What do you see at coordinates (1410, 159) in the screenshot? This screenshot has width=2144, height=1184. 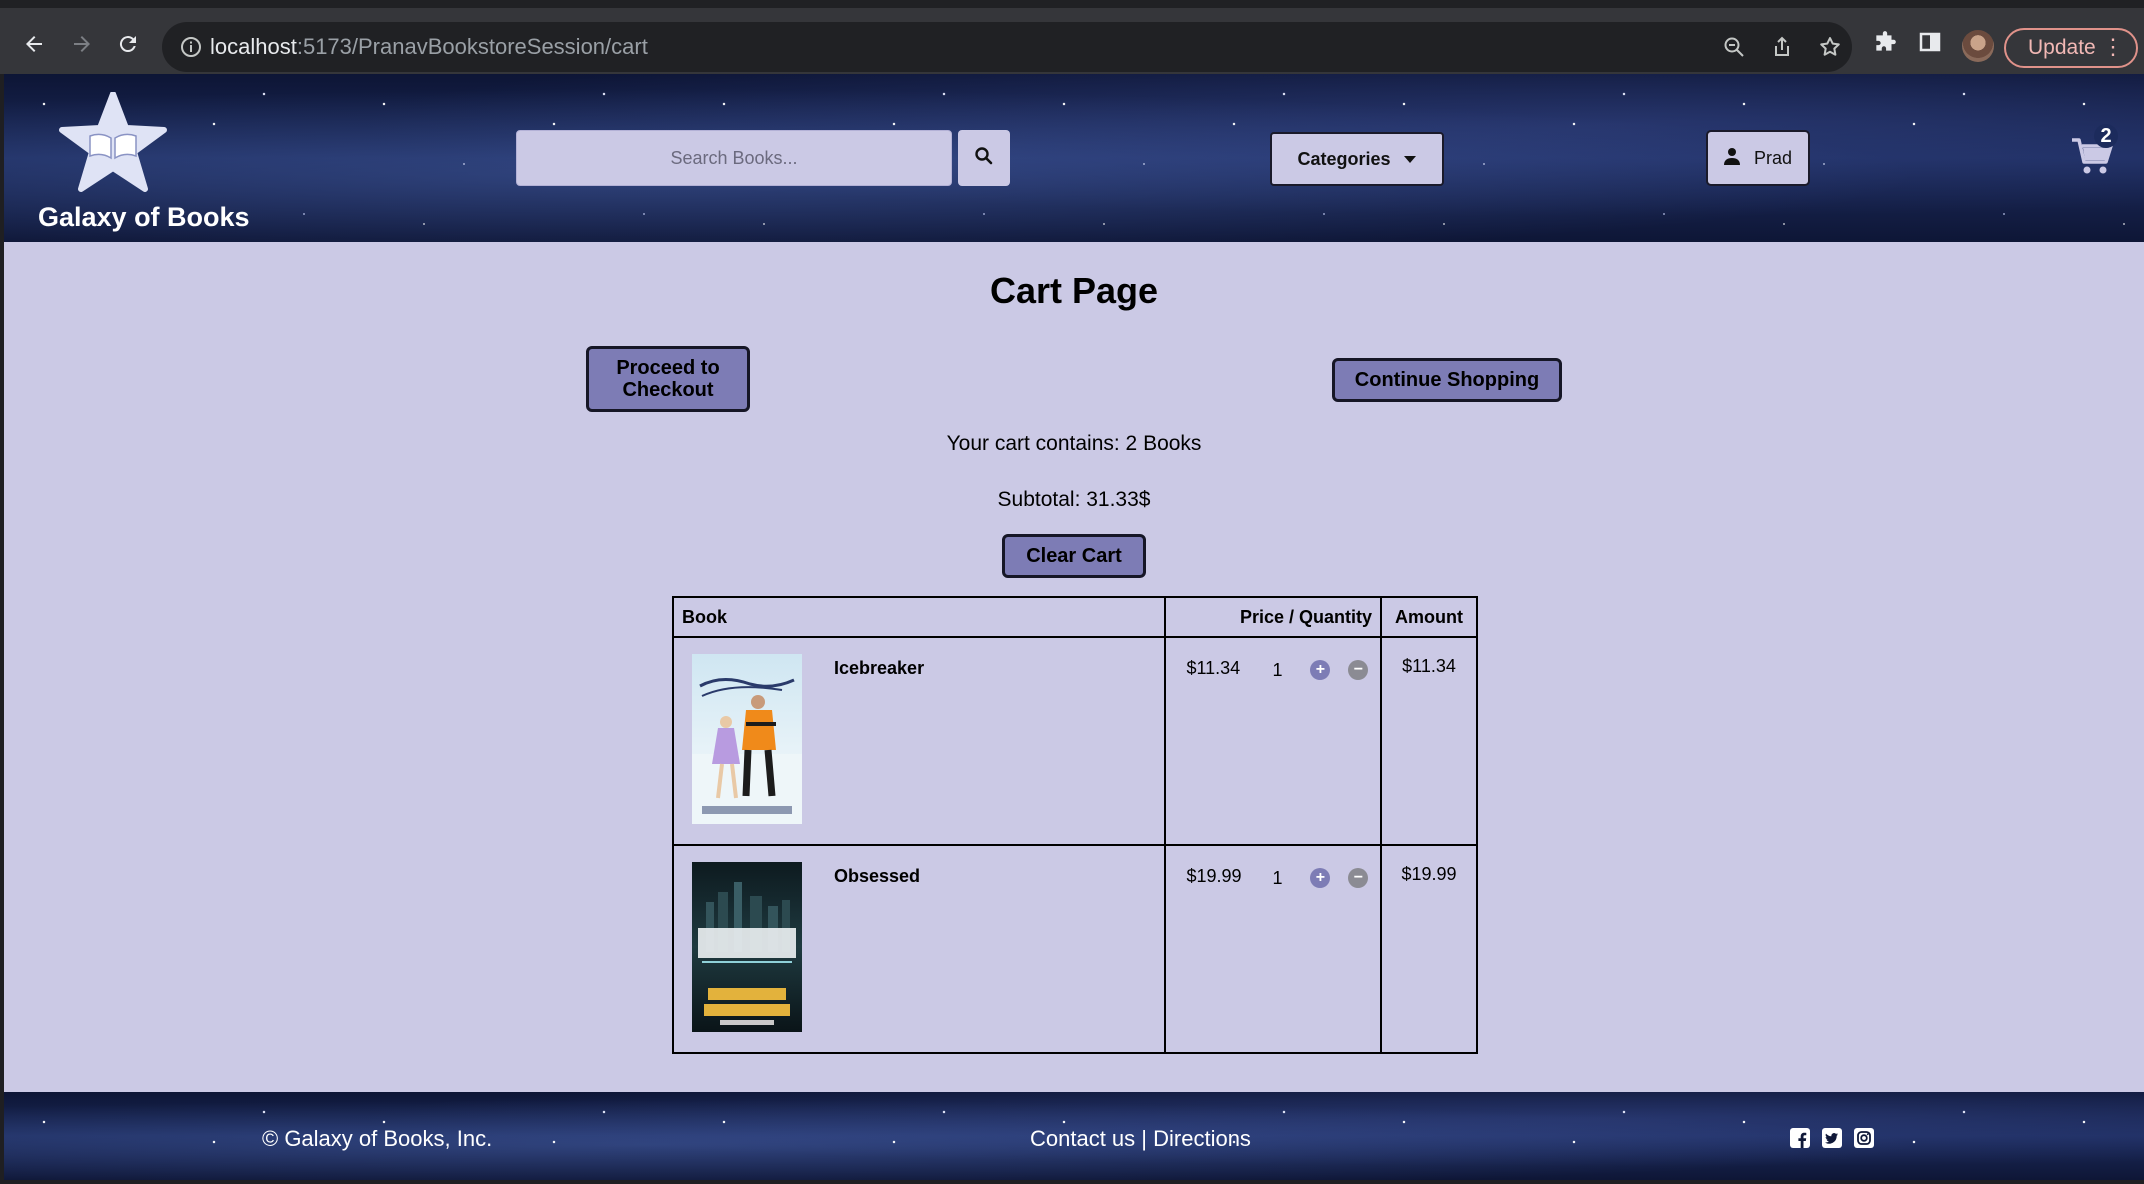 I see `caret-down-icon` at bounding box center [1410, 159].